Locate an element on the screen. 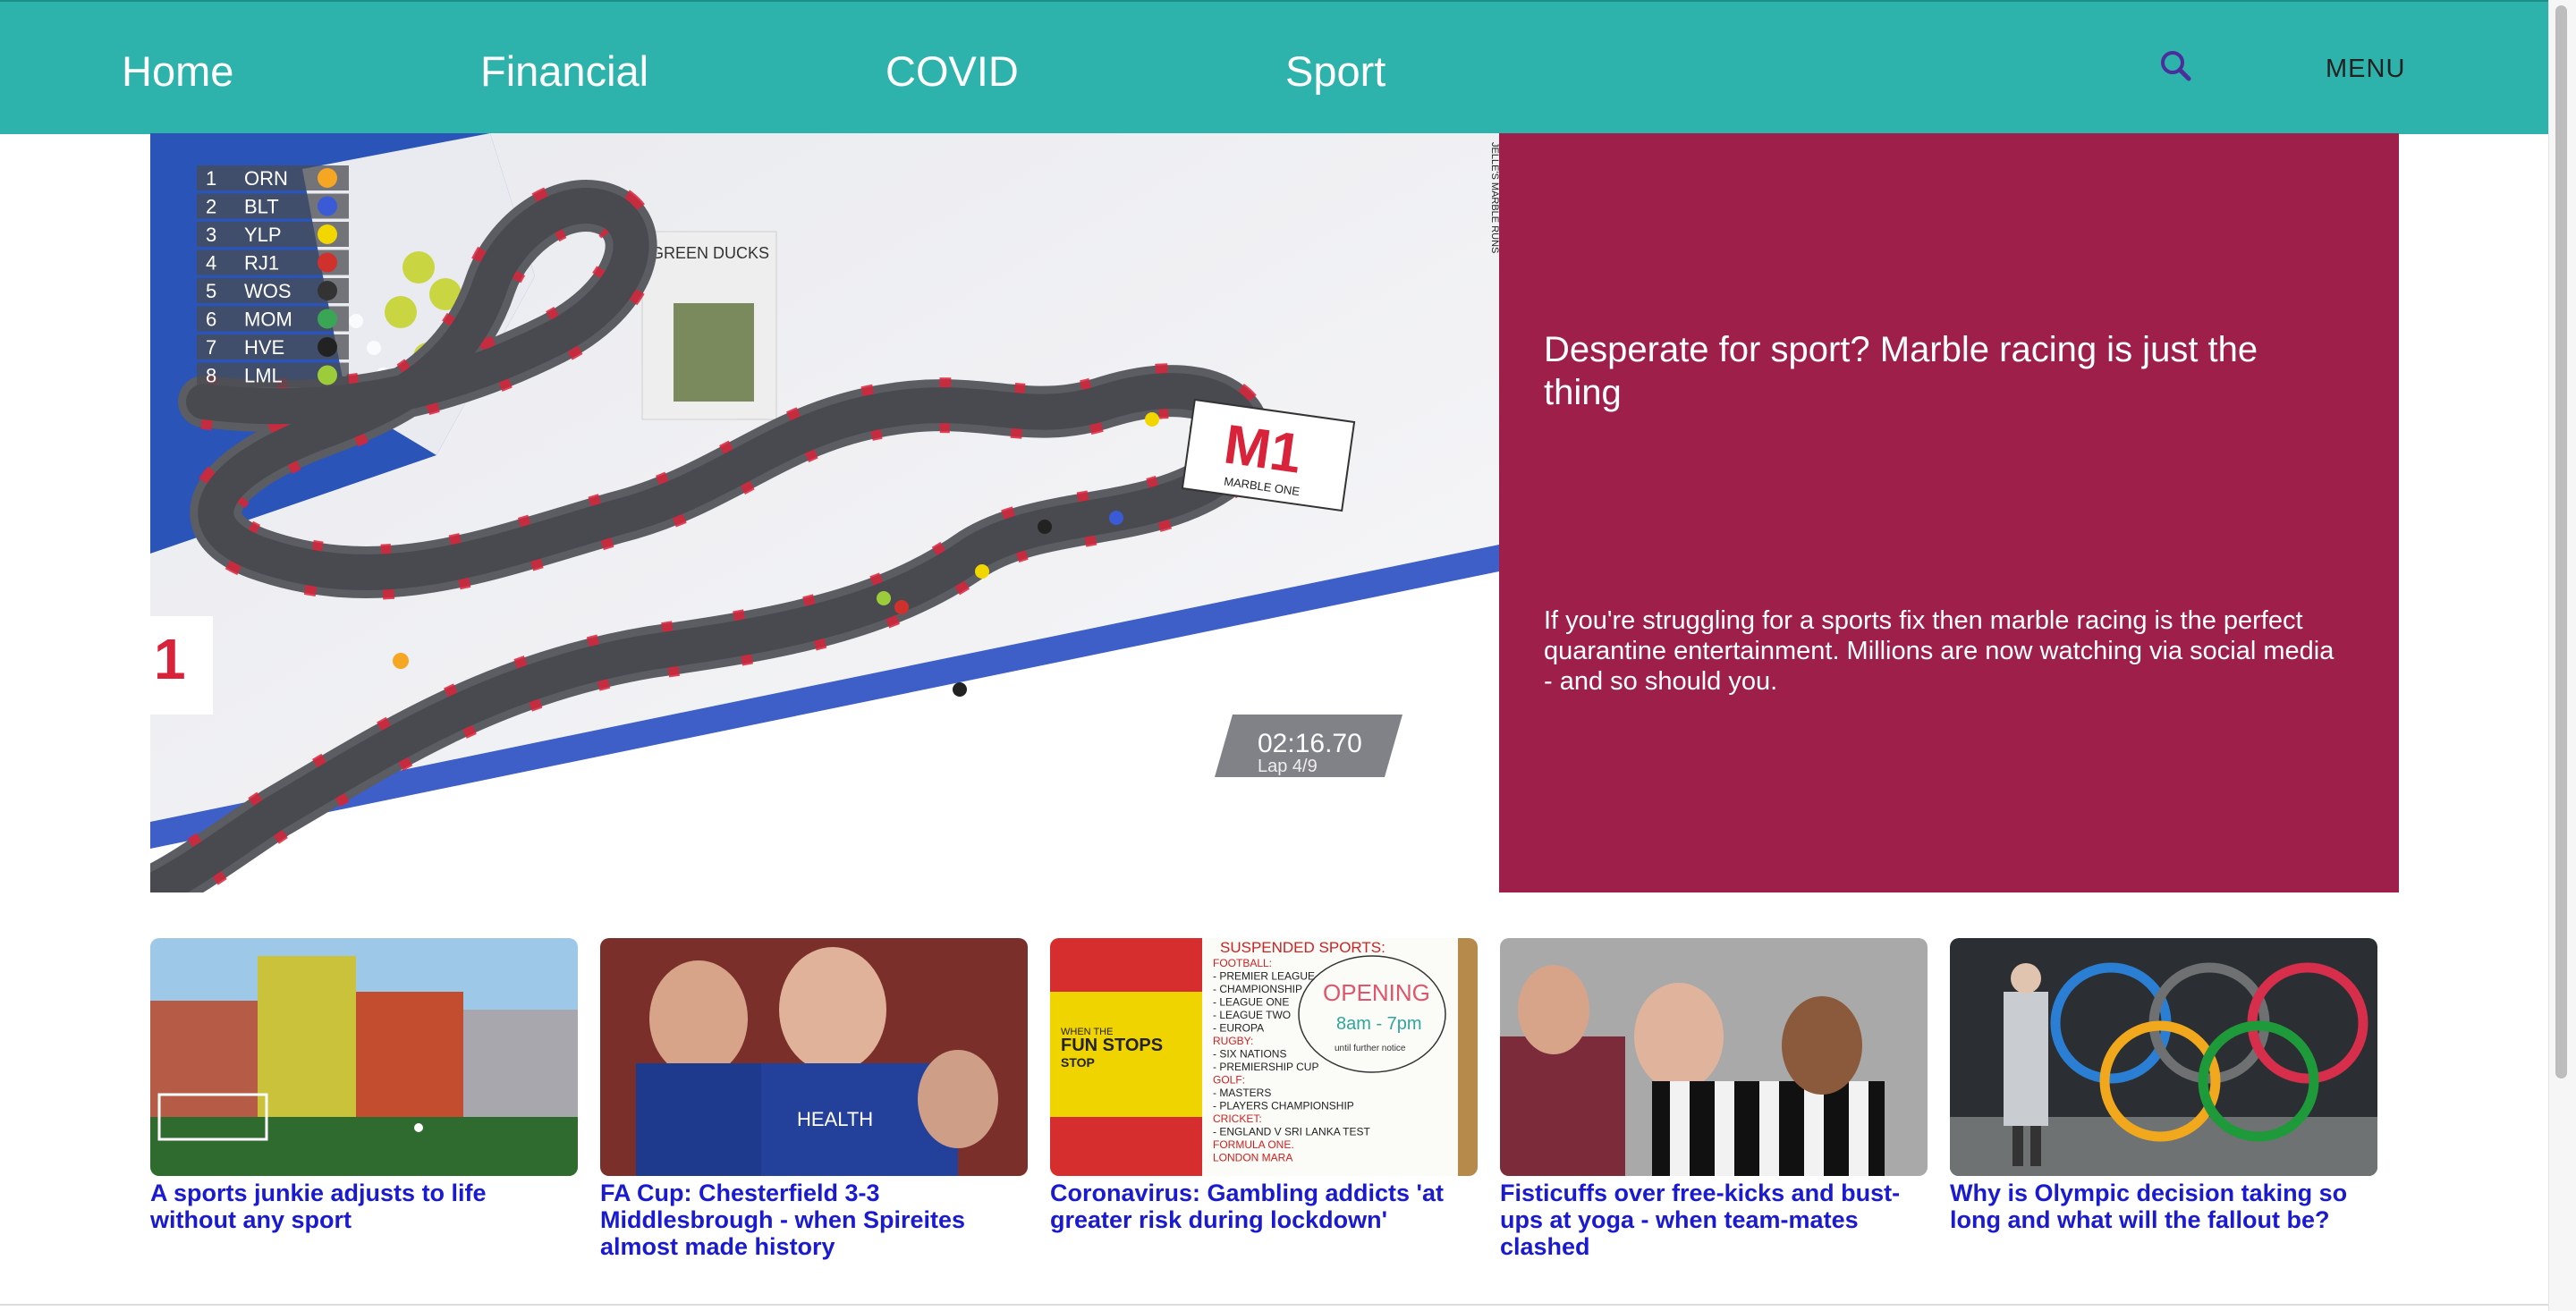 The image size is (2576, 1311). leaderboard-position: 3 is located at coordinates (211, 235).